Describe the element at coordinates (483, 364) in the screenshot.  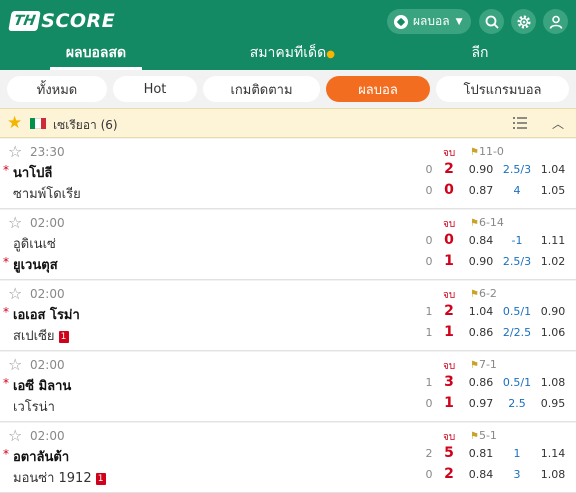
I see `corner-count: ⚑7-1` at that location.